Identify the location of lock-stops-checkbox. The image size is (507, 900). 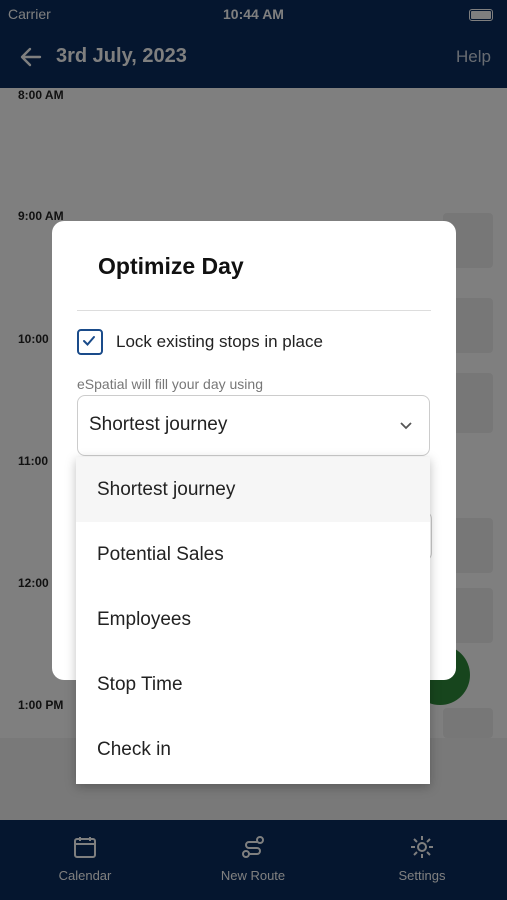
(90, 342).